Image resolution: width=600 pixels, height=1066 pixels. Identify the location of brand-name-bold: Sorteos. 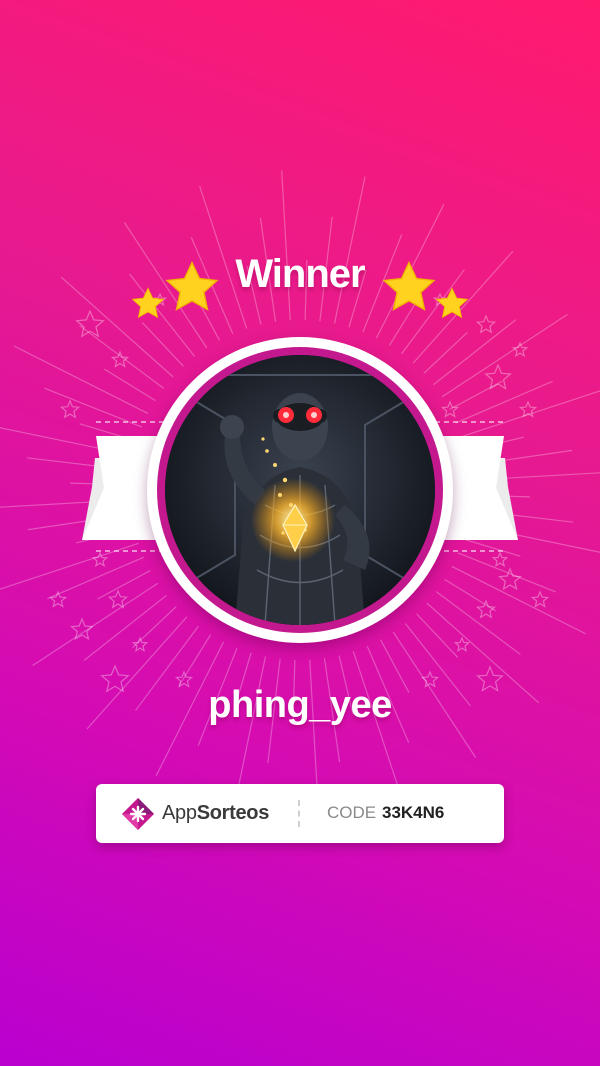
(233, 813).